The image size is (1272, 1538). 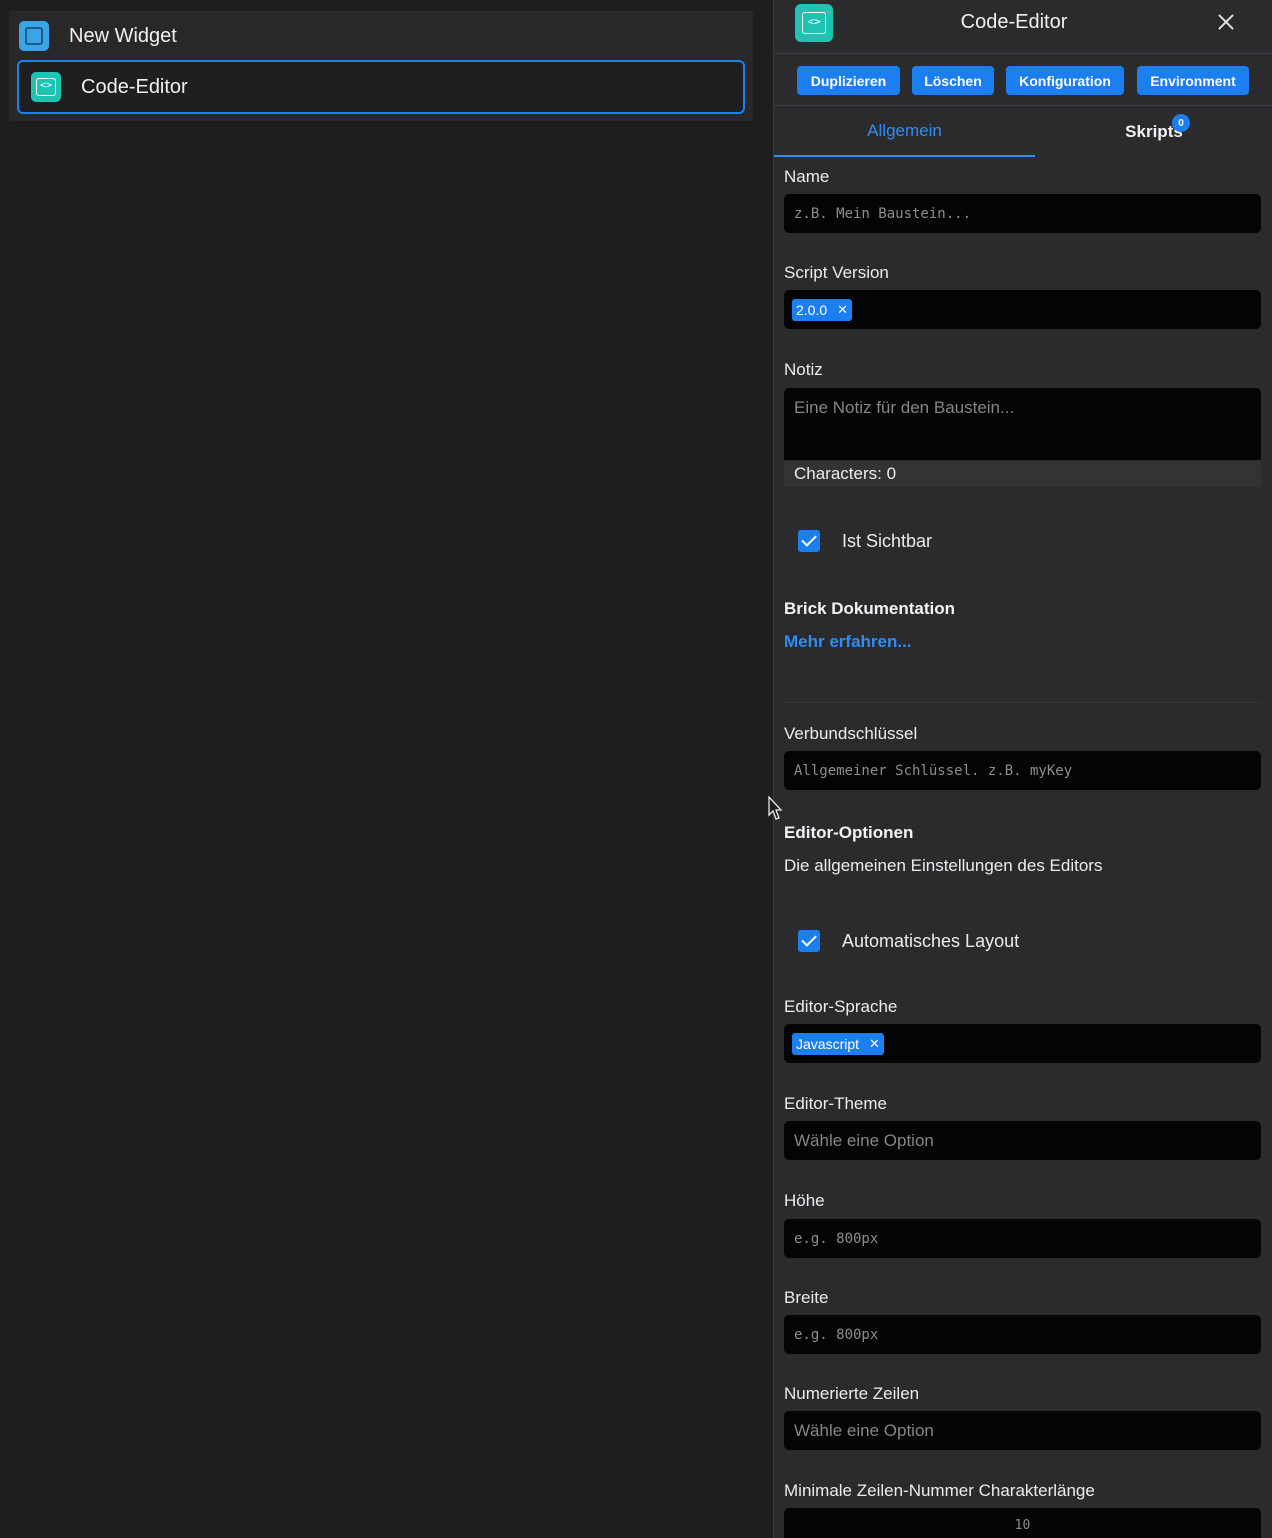 I want to click on note-label: Notiz, so click(x=803, y=369).